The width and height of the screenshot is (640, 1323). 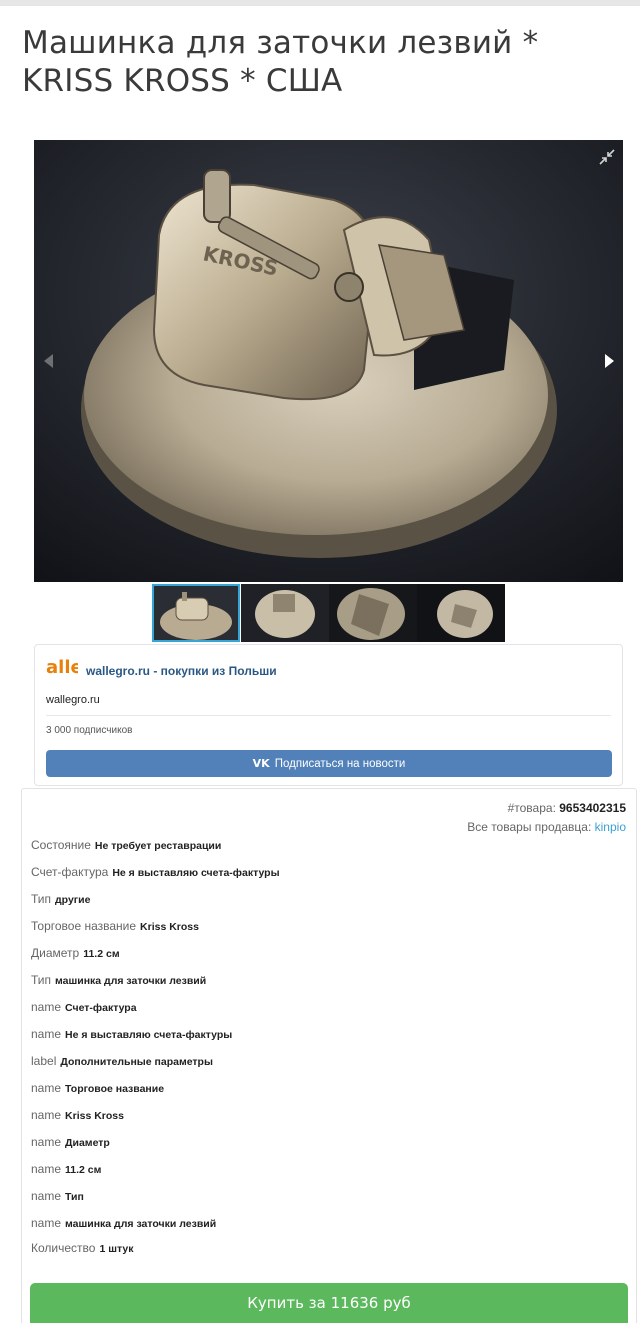 I want to click on property-value: Не требует реставрации, so click(x=158, y=846).